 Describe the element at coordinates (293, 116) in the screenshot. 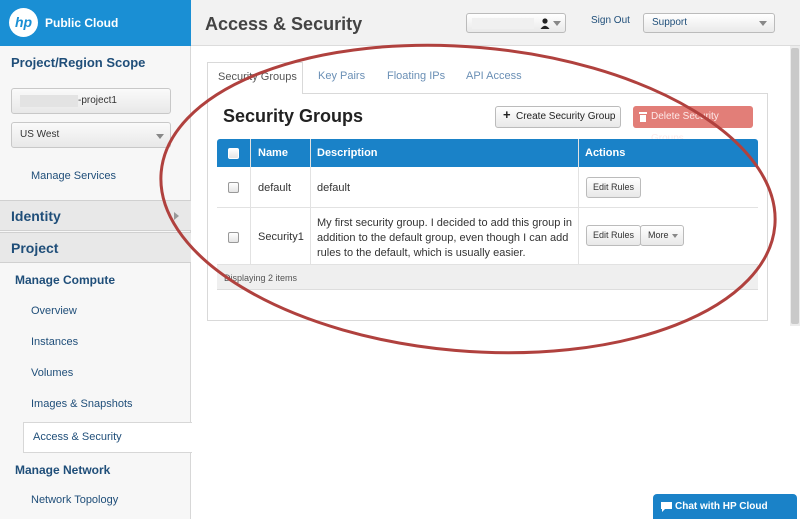

I see `section-heading: Security Groups` at that location.